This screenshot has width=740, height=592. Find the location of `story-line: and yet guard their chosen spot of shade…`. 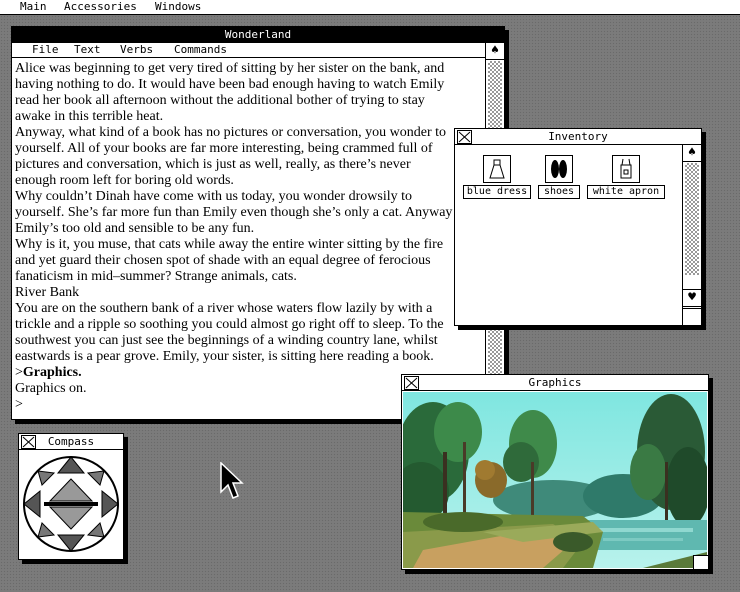

story-line: and yet guard their chosen spot of shade… is located at coordinates (223, 260).